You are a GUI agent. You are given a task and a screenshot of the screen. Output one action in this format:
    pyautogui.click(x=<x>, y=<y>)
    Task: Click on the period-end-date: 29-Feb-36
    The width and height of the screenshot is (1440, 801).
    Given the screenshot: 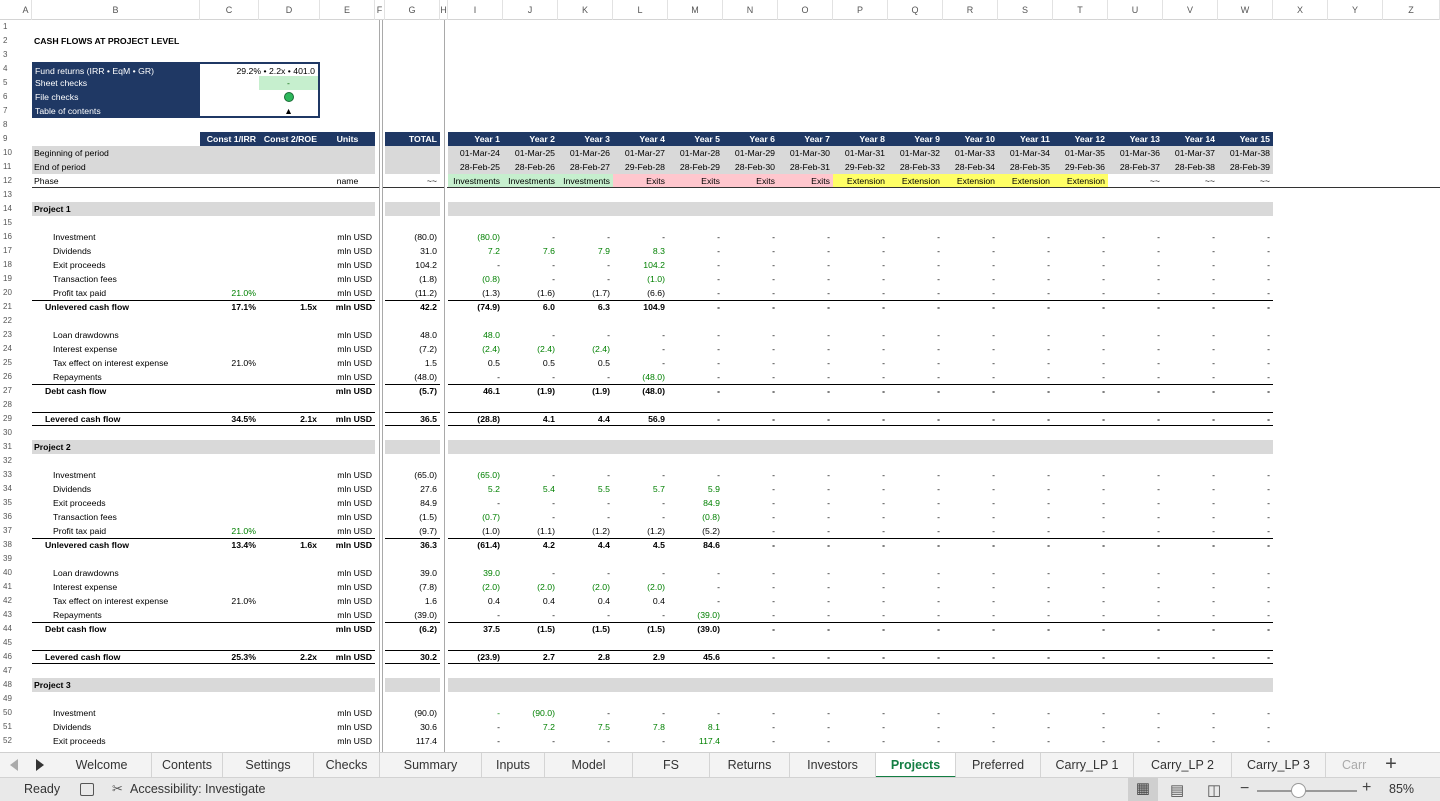 What is the action you would take?
    pyautogui.click(x=1080, y=167)
    